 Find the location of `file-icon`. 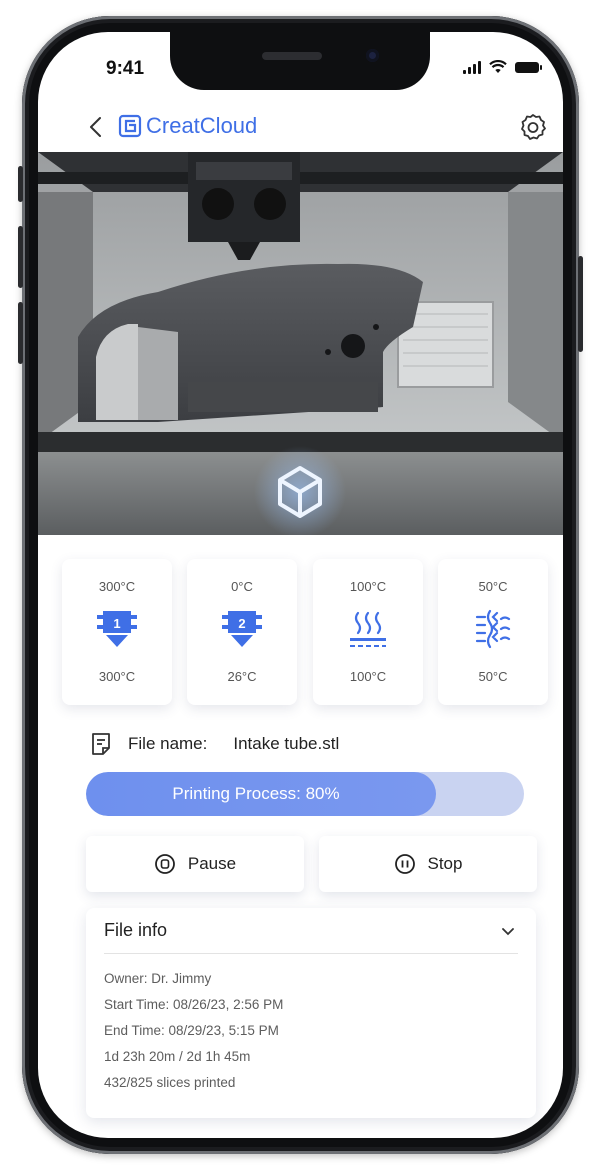

file-icon is located at coordinates (101, 744).